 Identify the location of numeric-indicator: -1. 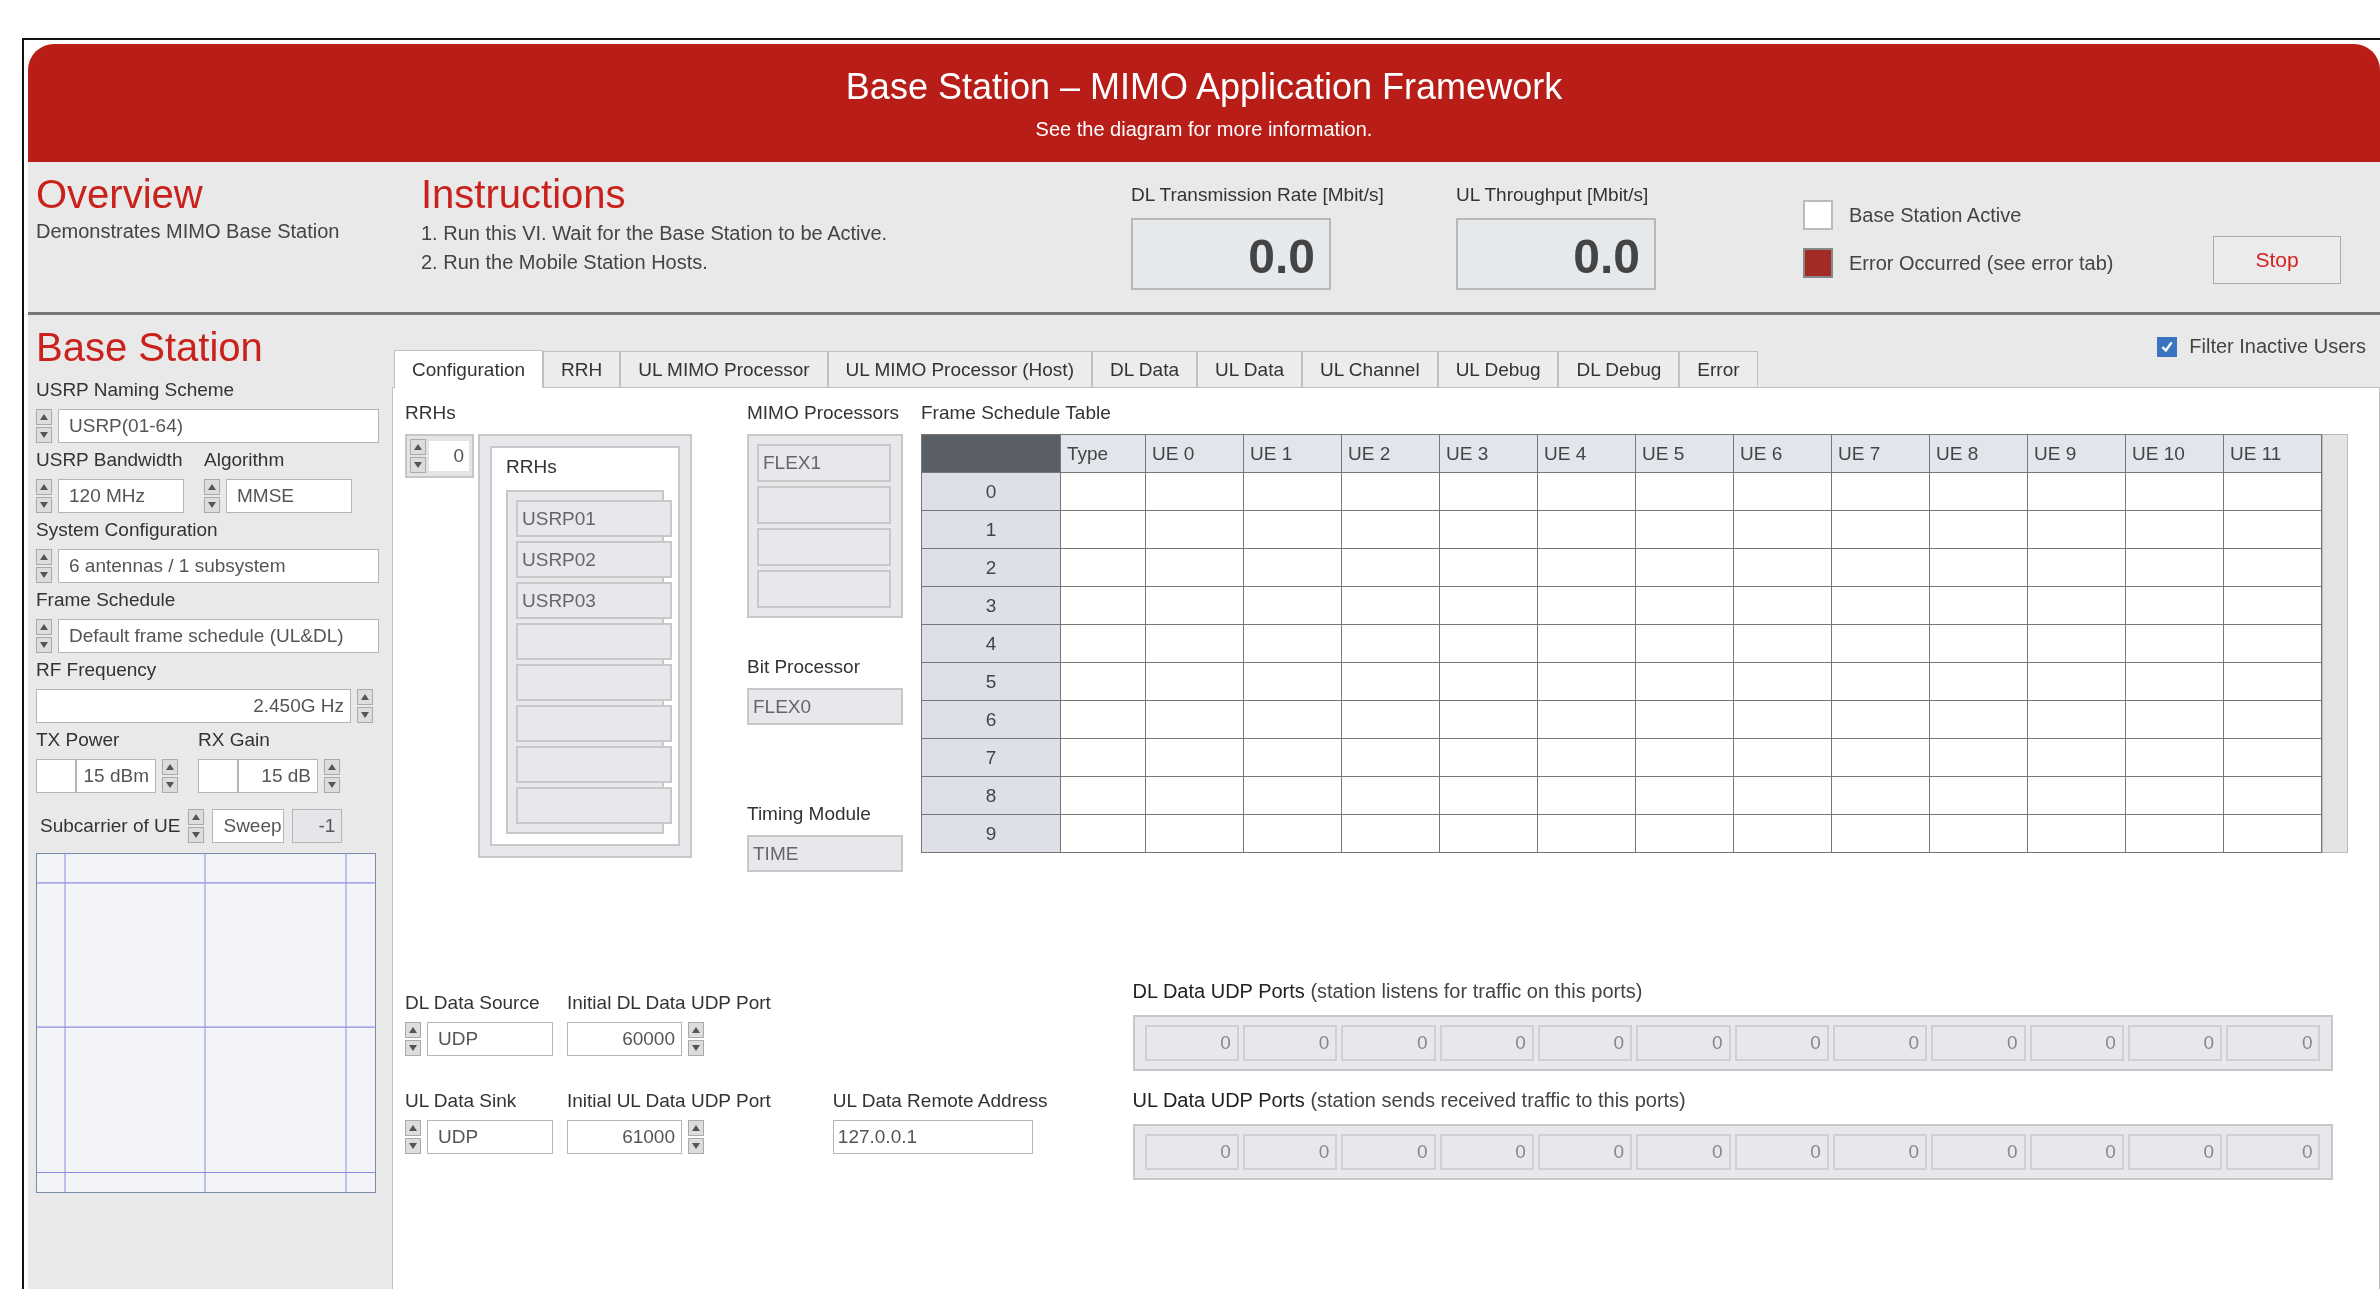
(317, 826).